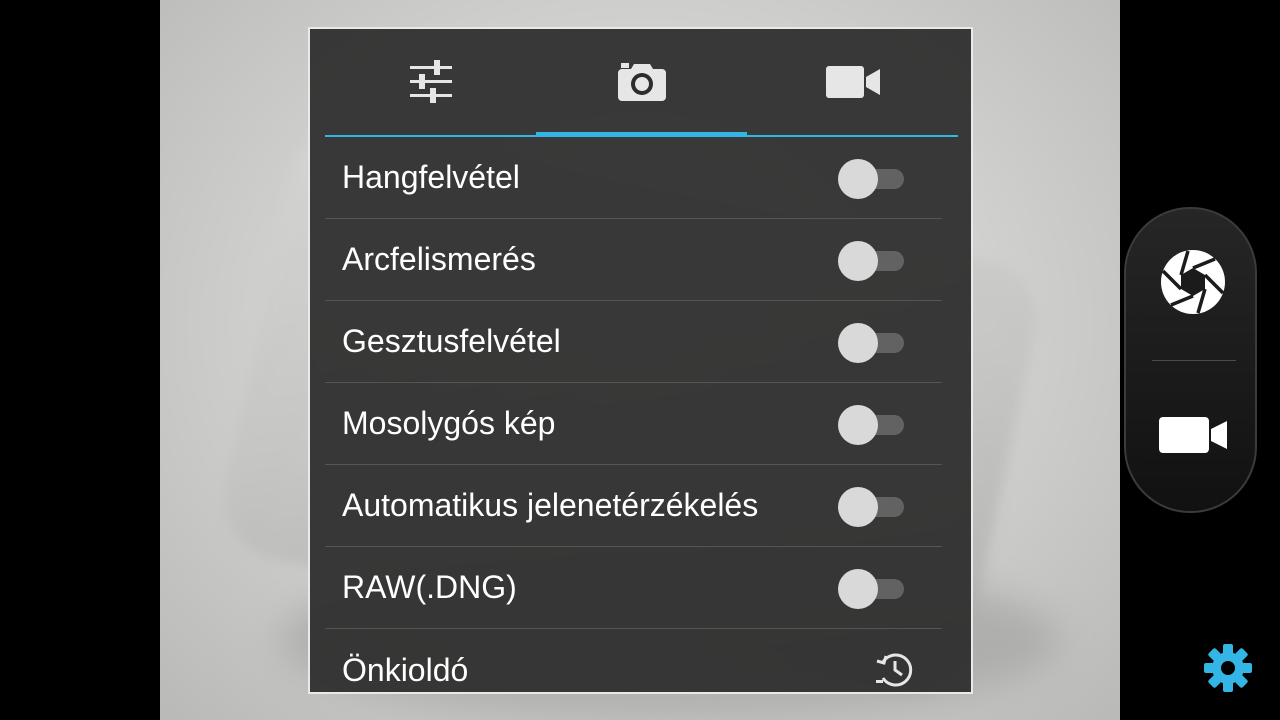 This screenshot has height=720, width=1280. I want to click on setting-label: Gesztusfelvétel, so click(451, 341).